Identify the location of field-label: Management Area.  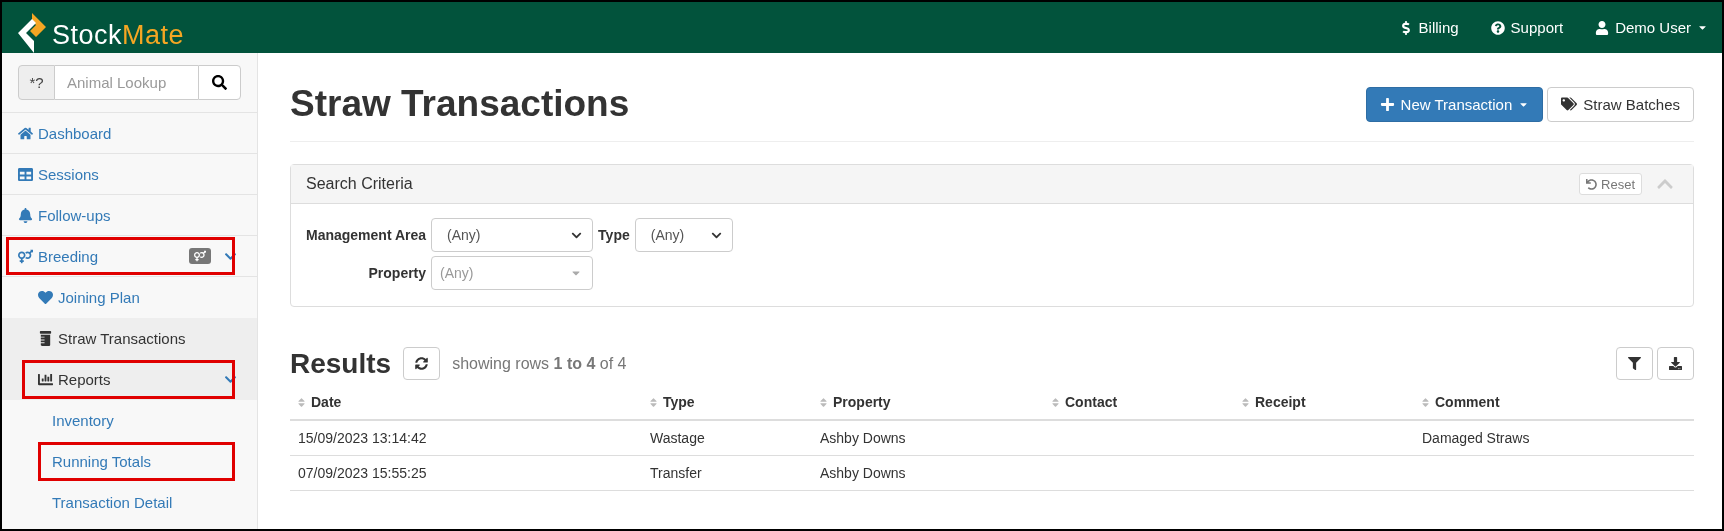
(366, 235).